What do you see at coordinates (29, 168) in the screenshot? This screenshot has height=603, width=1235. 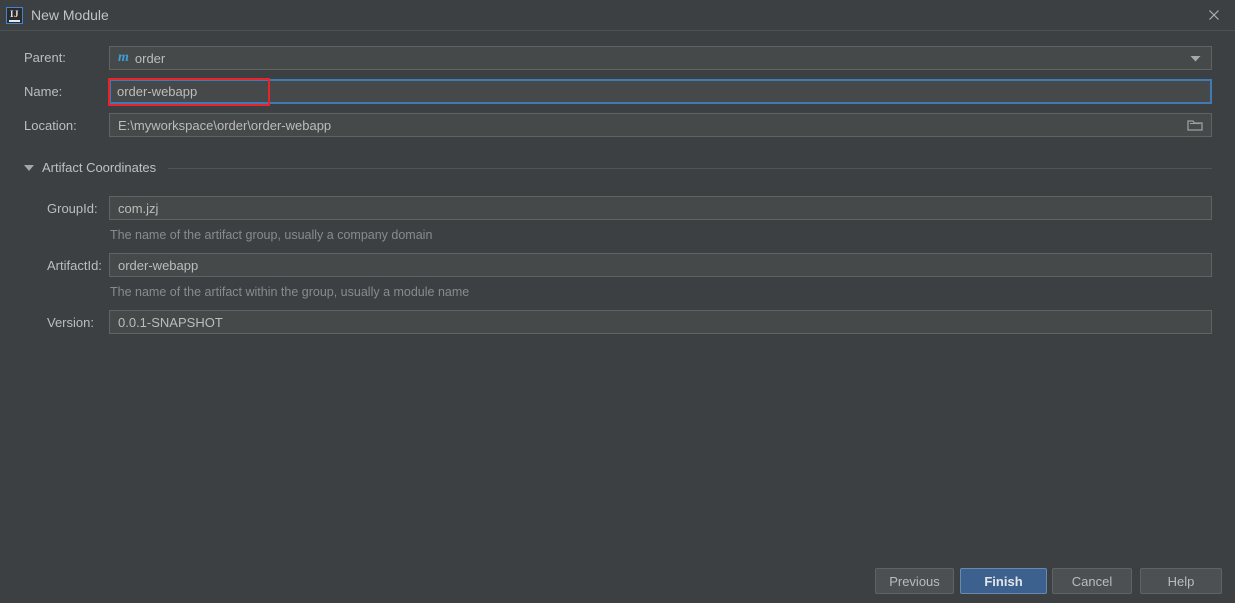 I see `triangle-down-icon` at bounding box center [29, 168].